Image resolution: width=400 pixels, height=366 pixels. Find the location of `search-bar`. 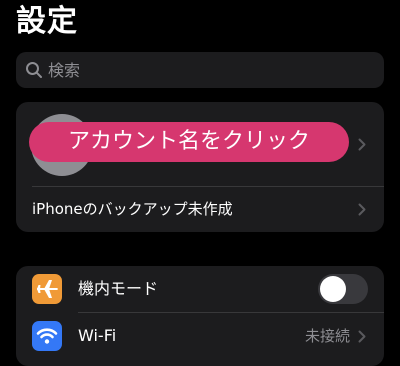

search-bar is located at coordinates (200, 70).